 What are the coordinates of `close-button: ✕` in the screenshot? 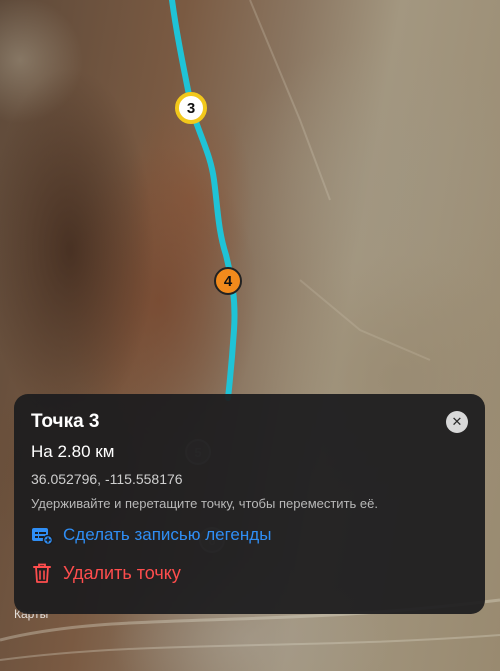 It's located at (457, 422).